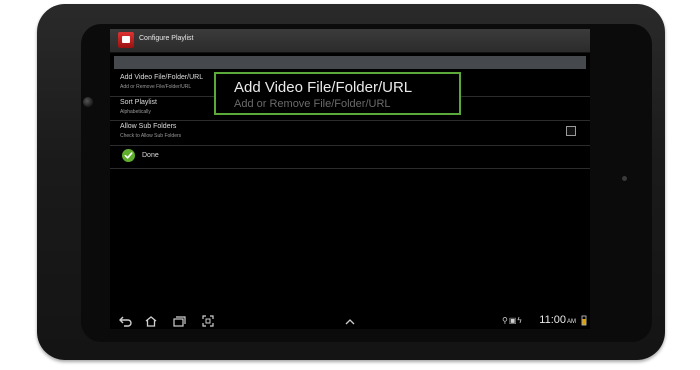 This screenshot has width=700, height=370. Describe the element at coordinates (512, 320) in the screenshot. I see `notification-icons: ⚲▣ϟ` at that location.